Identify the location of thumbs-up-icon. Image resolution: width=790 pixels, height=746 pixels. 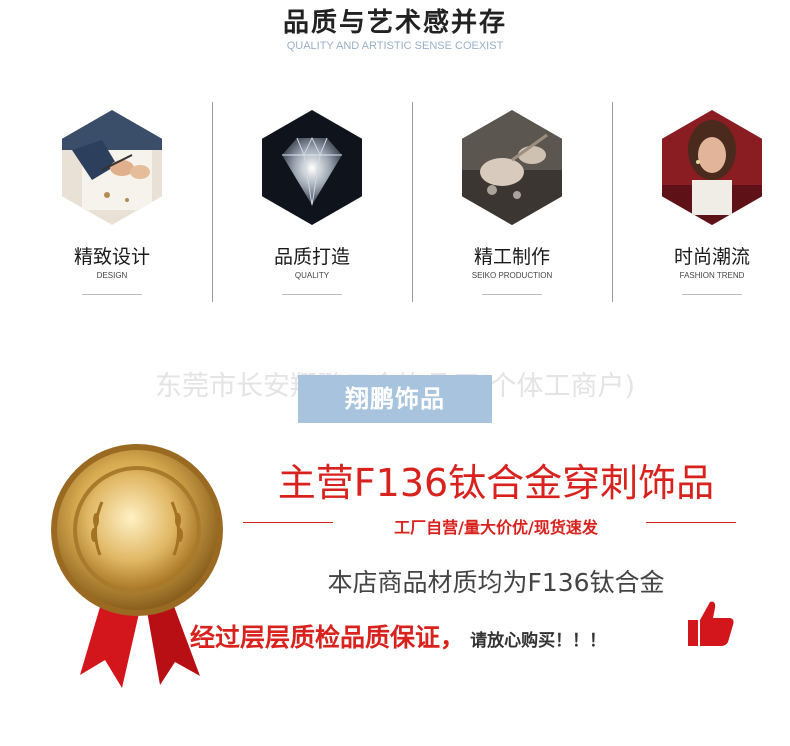
(711, 623).